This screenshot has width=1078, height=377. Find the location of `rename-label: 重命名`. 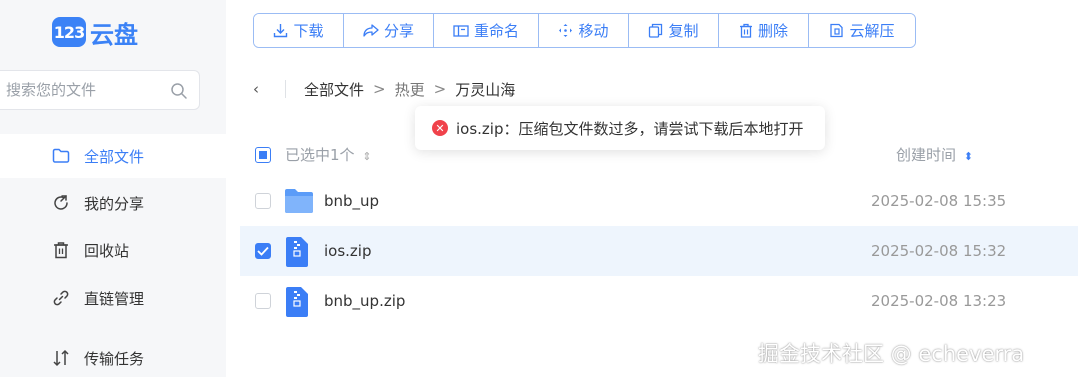

rename-label: 重命名 is located at coordinates (496, 31).